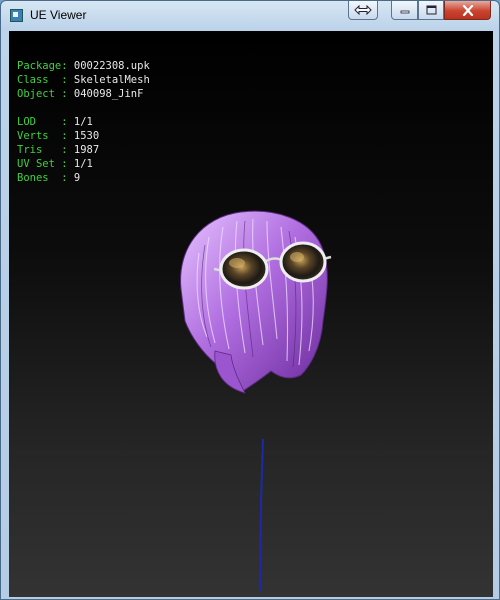 The width and height of the screenshot is (500, 600). I want to click on close-icon, so click(467, 10).